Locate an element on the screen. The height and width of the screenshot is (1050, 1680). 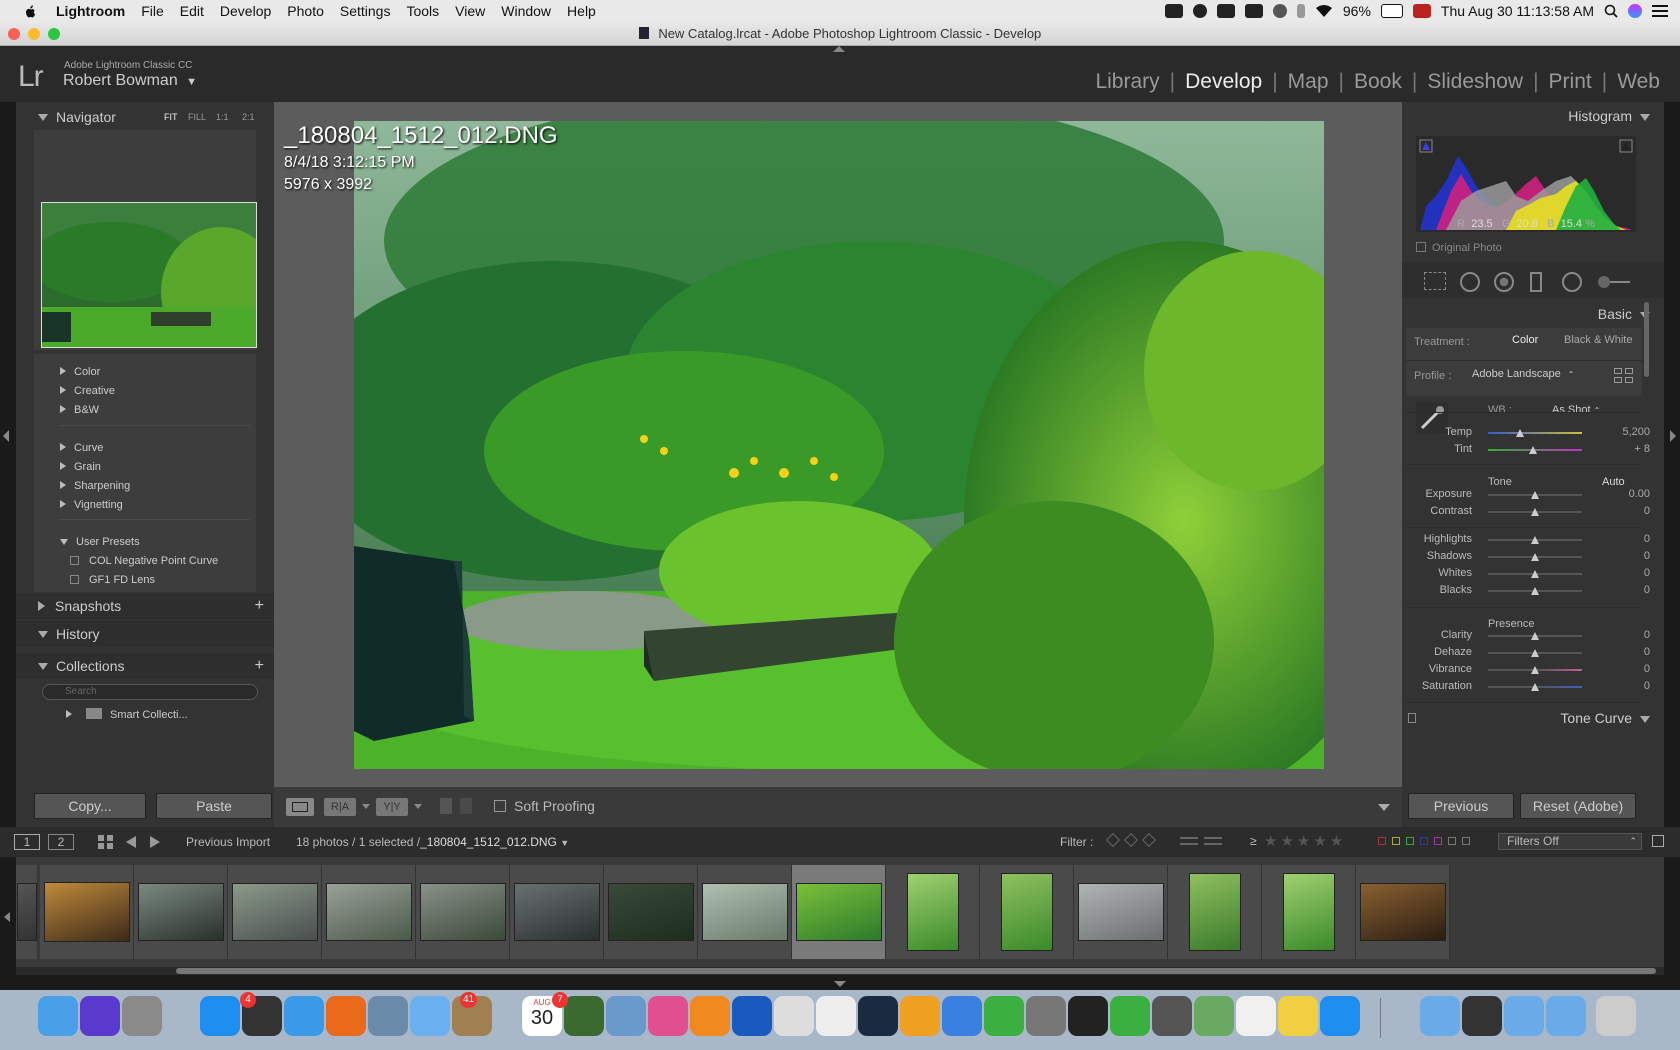
maps-icon is located at coordinates (1214, 1016).